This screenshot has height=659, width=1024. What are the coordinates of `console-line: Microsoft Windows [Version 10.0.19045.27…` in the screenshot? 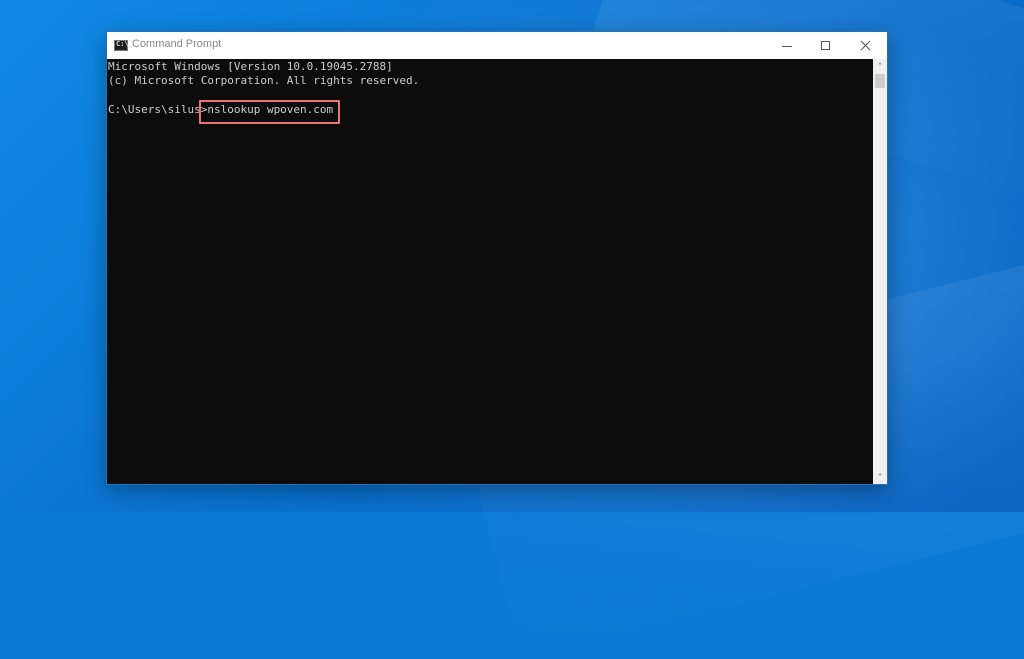 It's located at (250, 66).